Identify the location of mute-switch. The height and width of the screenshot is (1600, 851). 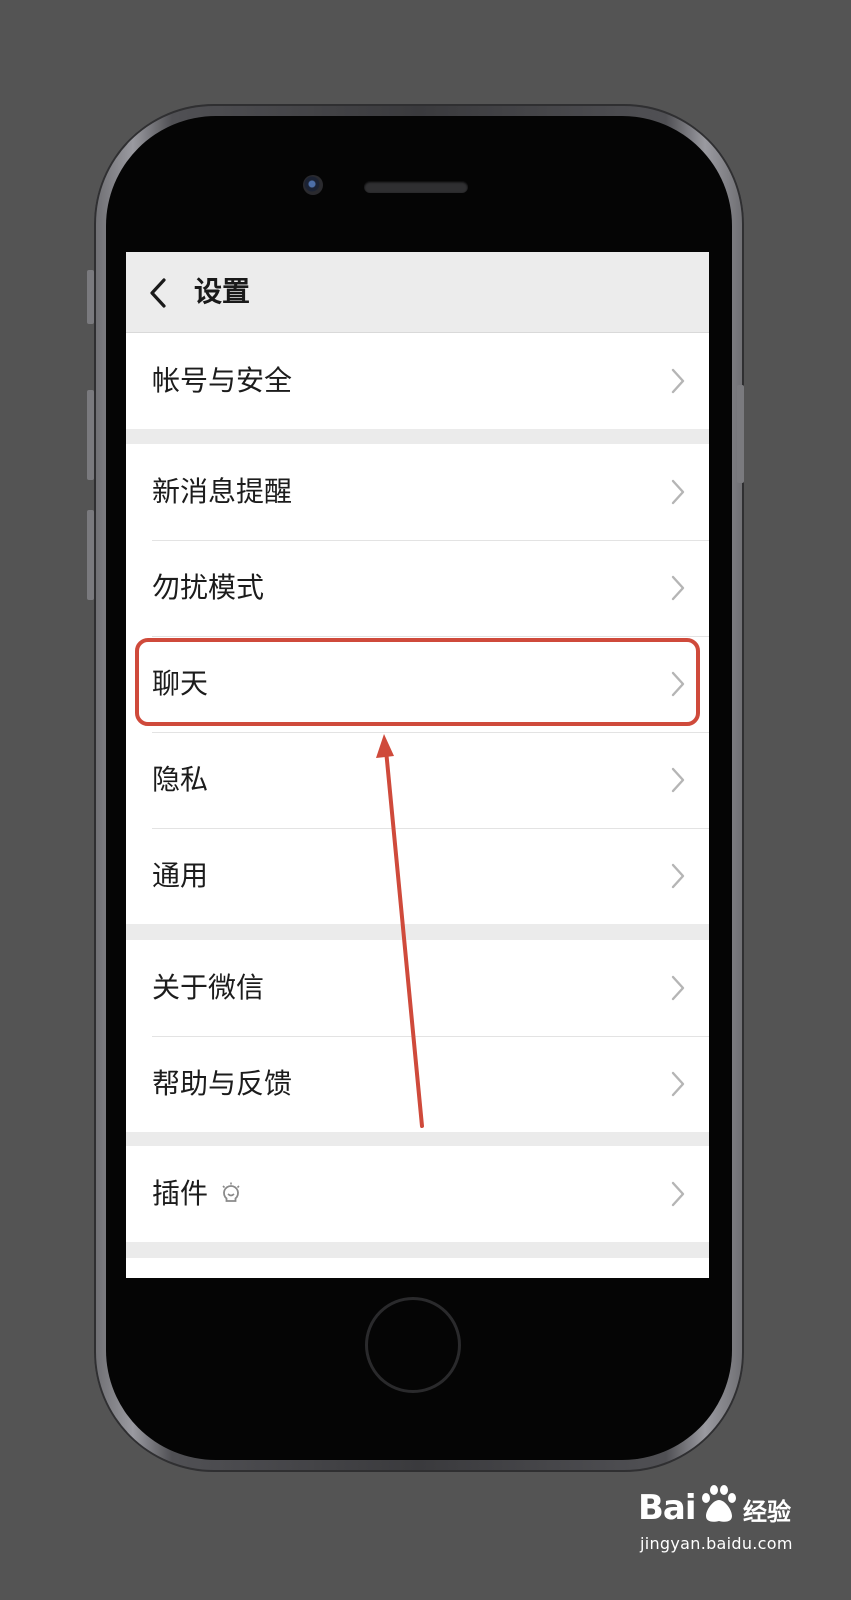
(90, 297).